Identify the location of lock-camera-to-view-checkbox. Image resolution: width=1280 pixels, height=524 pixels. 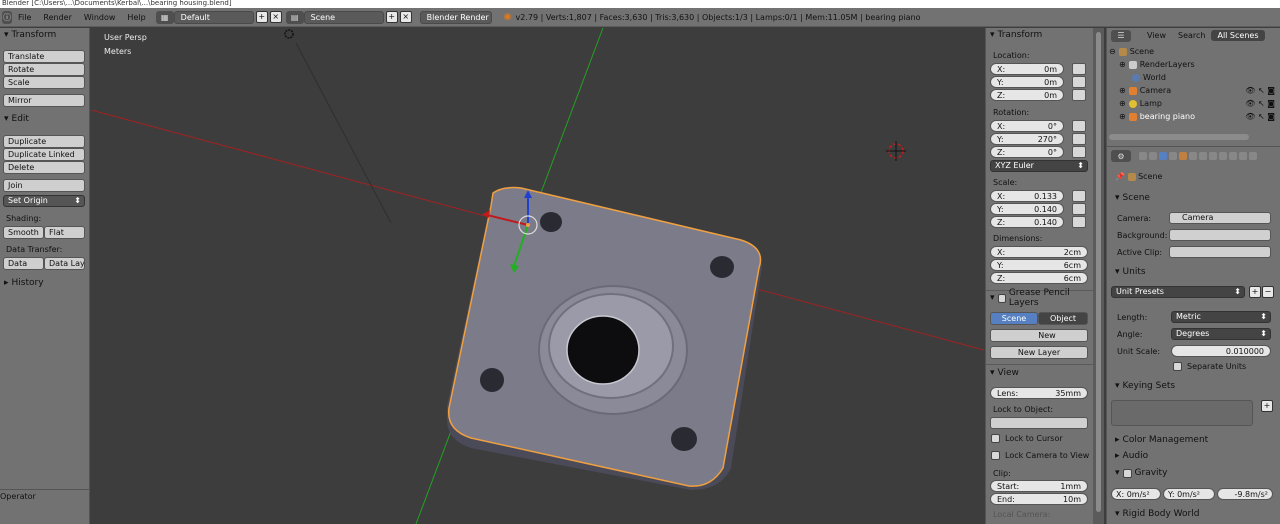
(995, 455).